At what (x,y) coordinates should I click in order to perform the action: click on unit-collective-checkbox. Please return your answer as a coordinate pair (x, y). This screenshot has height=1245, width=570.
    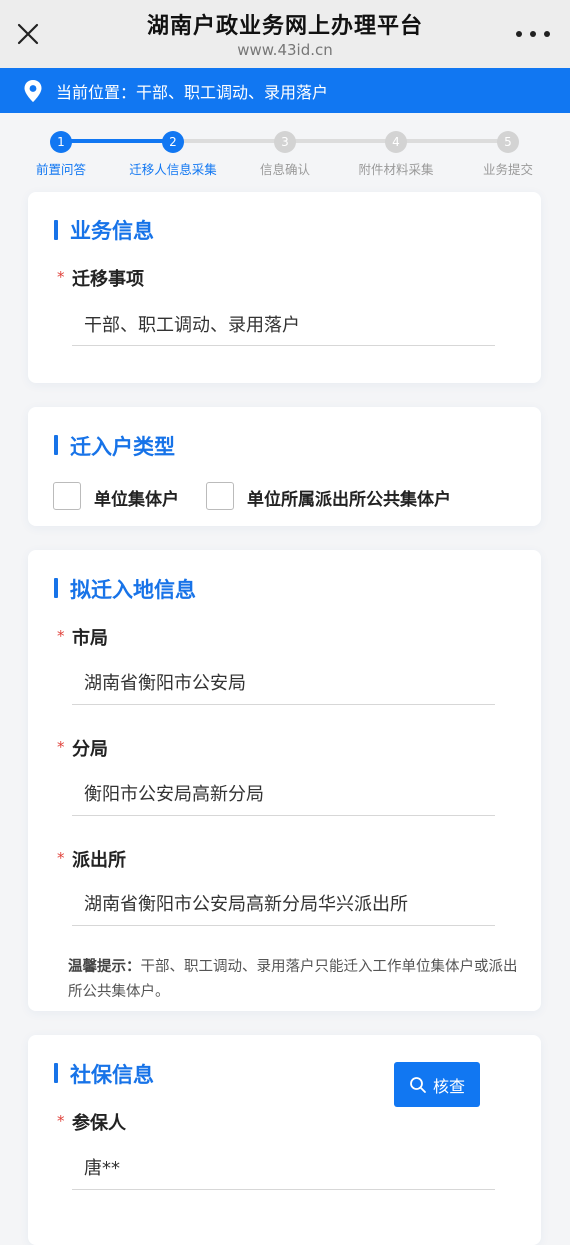
    Looking at the image, I should click on (67, 496).